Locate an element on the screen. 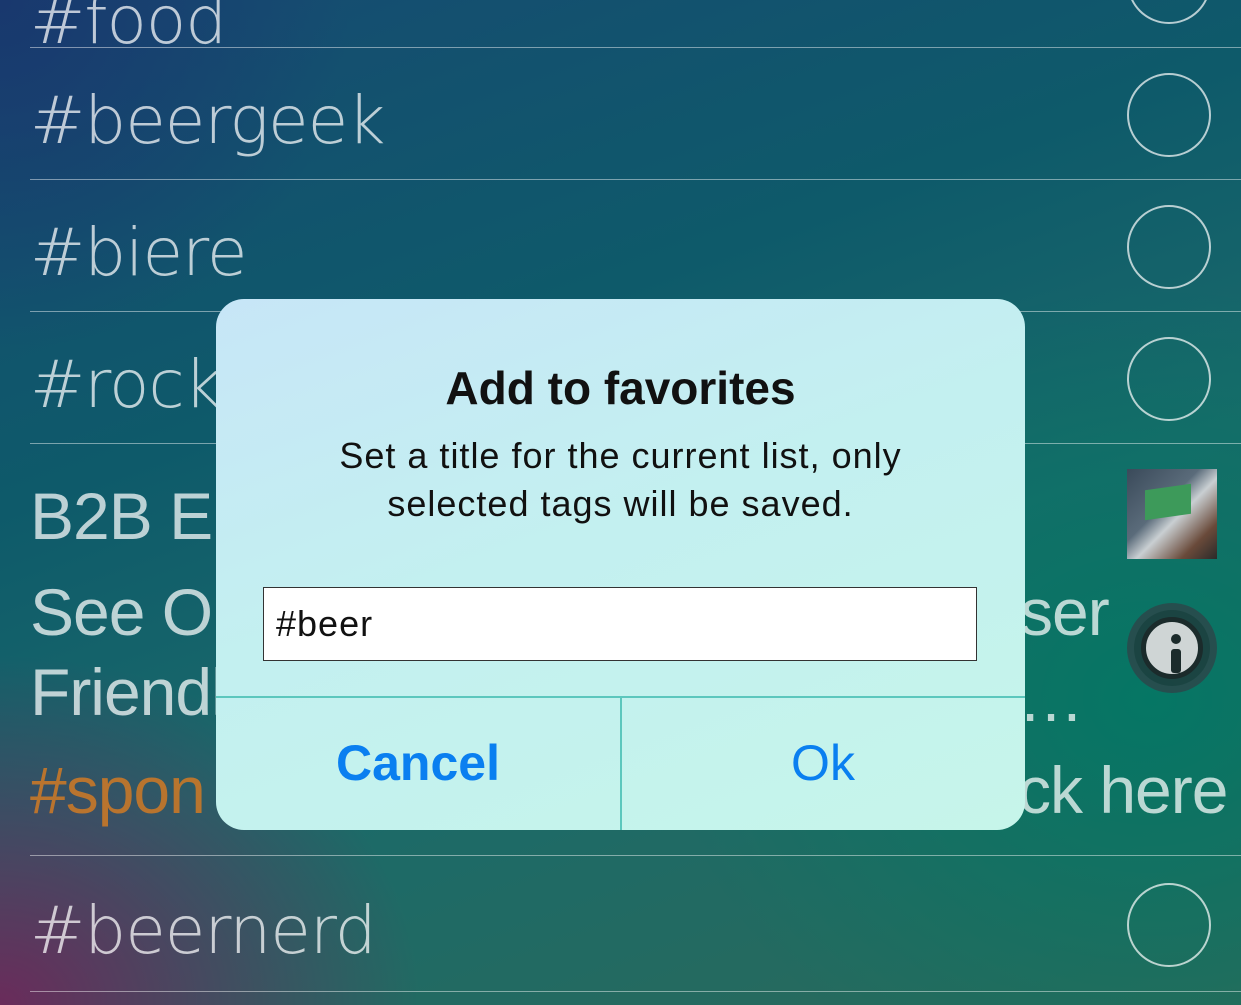 This screenshot has width=1241, height=1005. dialog-title: Add to favorites is located at coordinates (620, 388).